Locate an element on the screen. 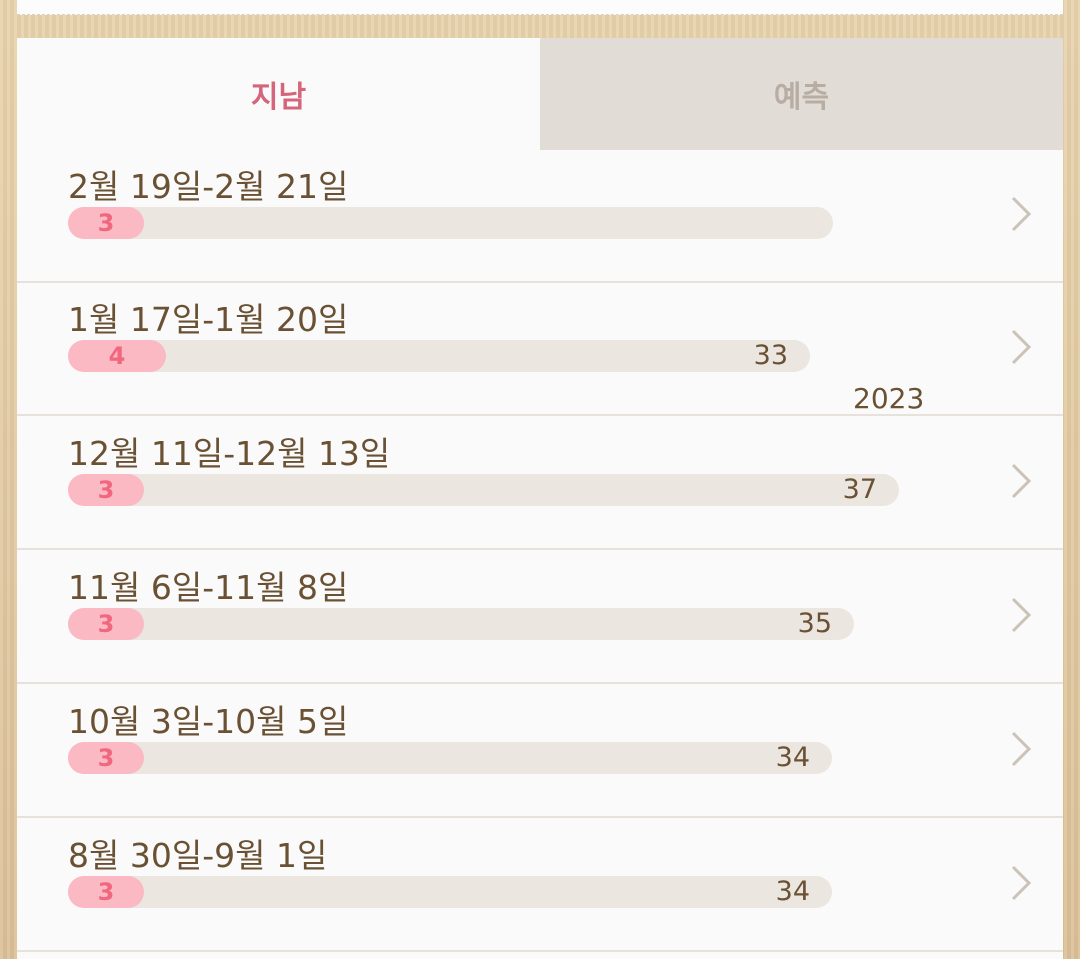 This screenshot has height=959, width=1080. tab-prediction-label: 예측 is located at coordinates (801, 97).